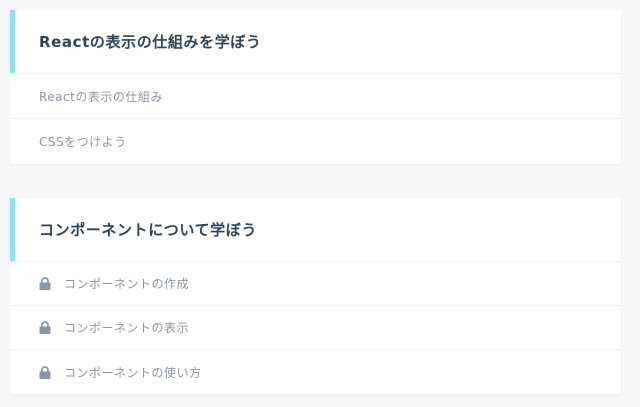 The image size is (640, 407). What do you see at coordinates (315, 141) in the screenshot?
I see `lesson-item: CSSをつけよう` at bounding box center [315, 141].